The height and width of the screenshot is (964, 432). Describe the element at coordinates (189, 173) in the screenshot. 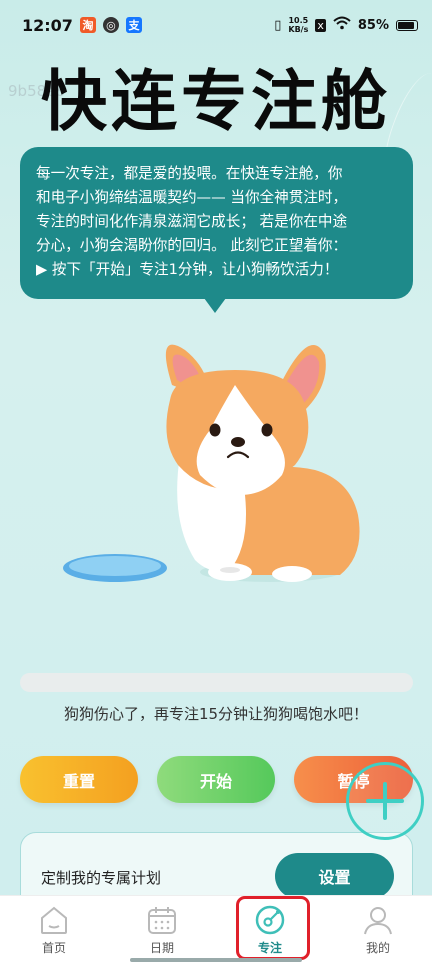

I see `bubble-line: 每一次专注，都是爱的投喂。在快连专注舱，你` at that location.